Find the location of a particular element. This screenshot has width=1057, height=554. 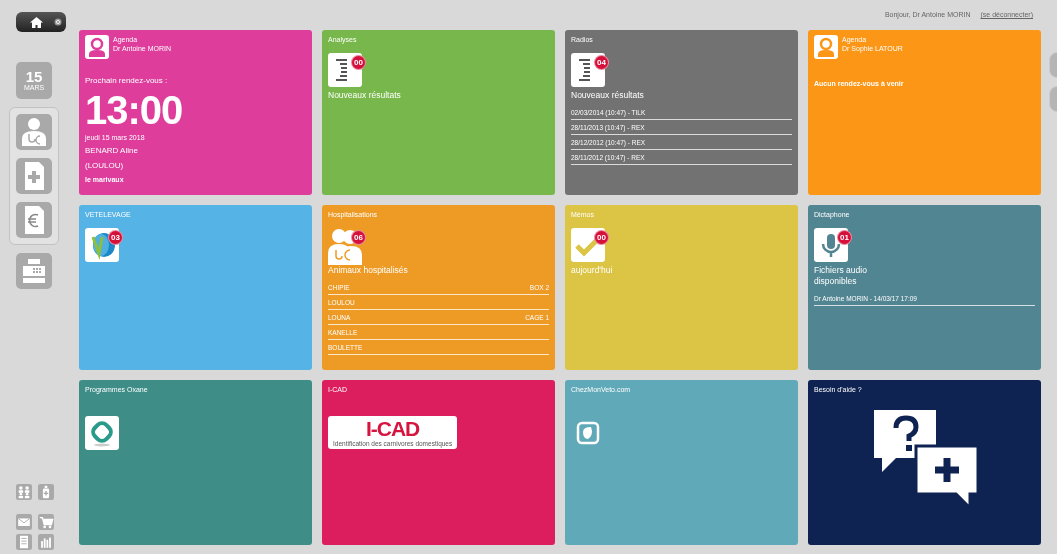

doctors-icon is located at coordinates (345, 247).